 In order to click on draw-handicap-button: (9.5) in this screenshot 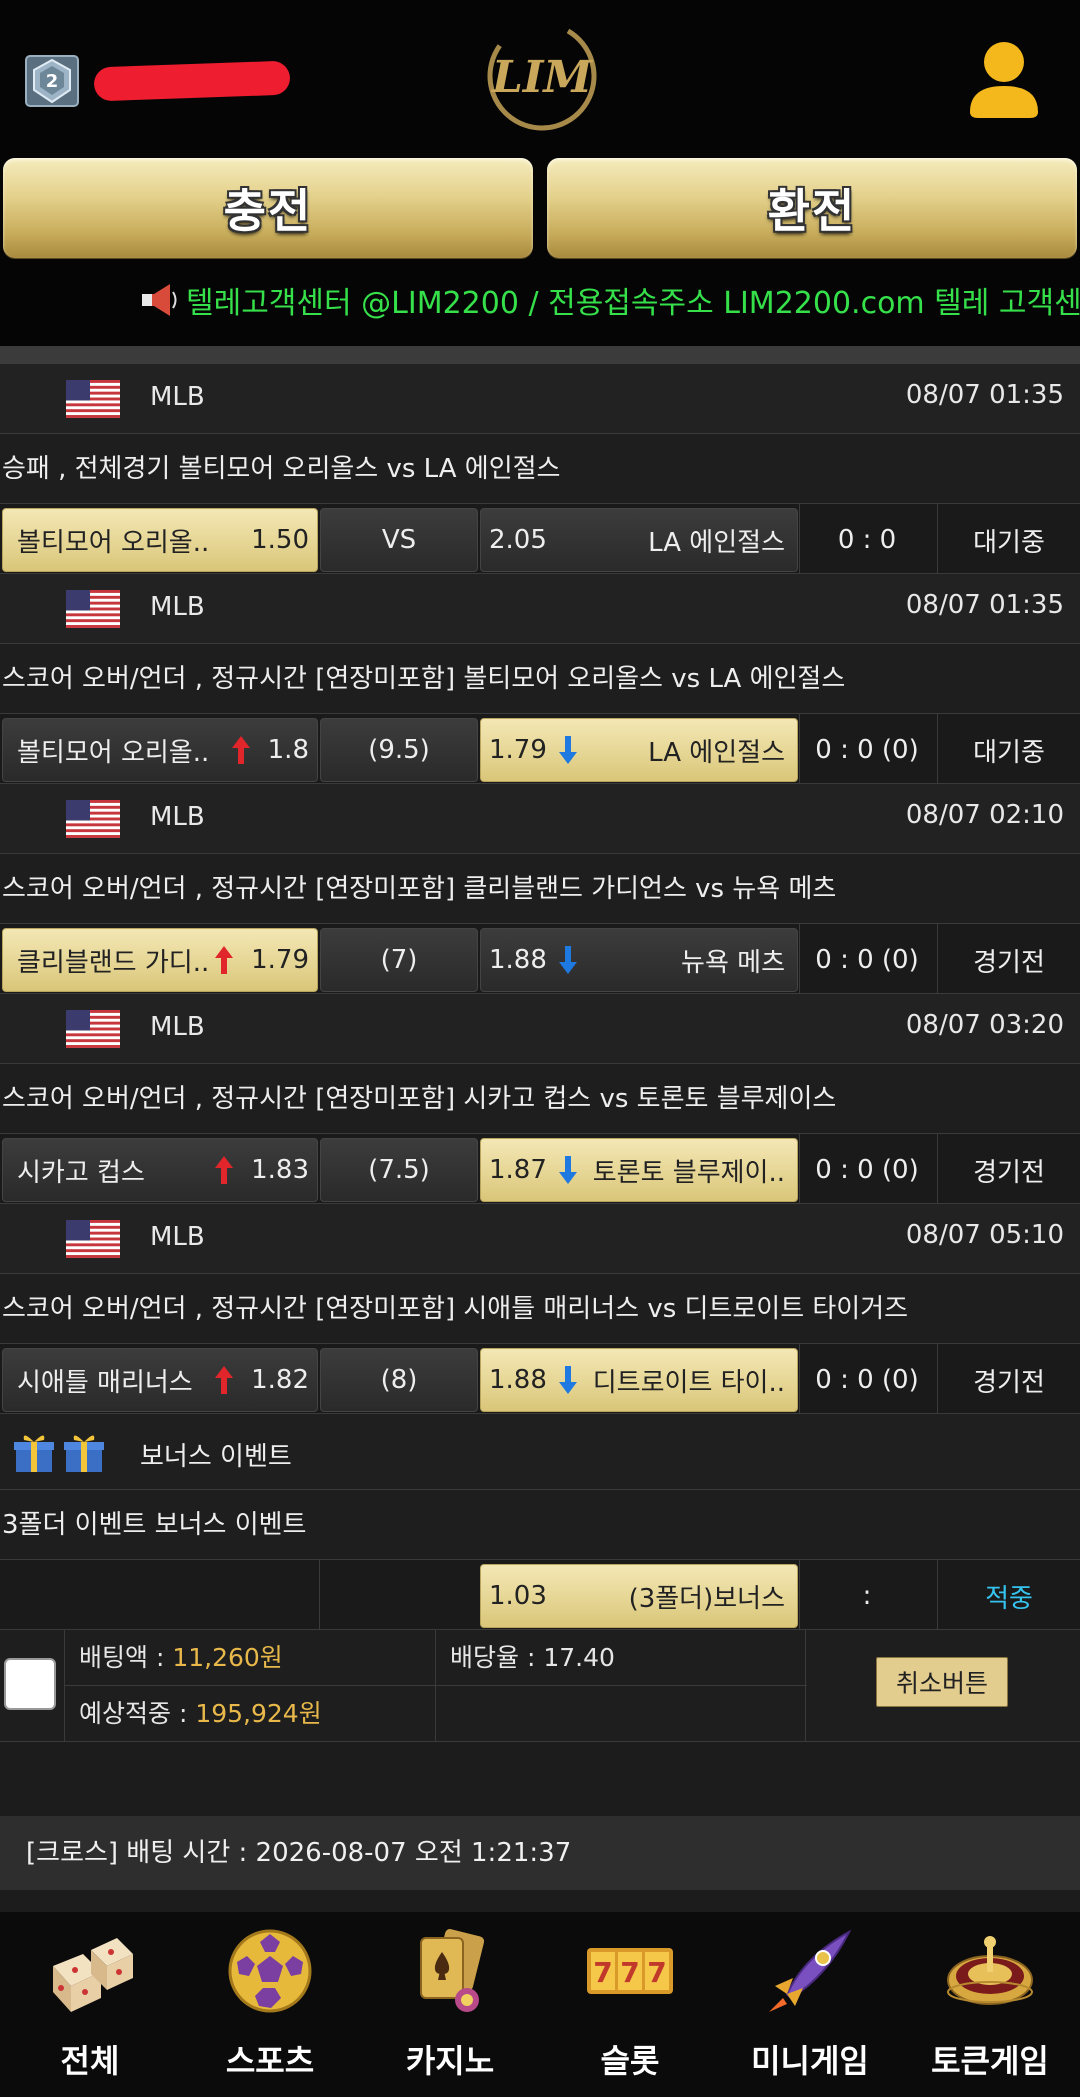, I will do `click(399, 750)`.